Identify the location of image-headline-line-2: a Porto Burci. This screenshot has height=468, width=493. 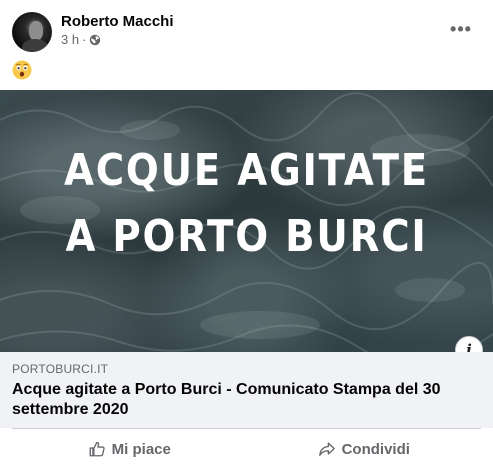
(246, 236).